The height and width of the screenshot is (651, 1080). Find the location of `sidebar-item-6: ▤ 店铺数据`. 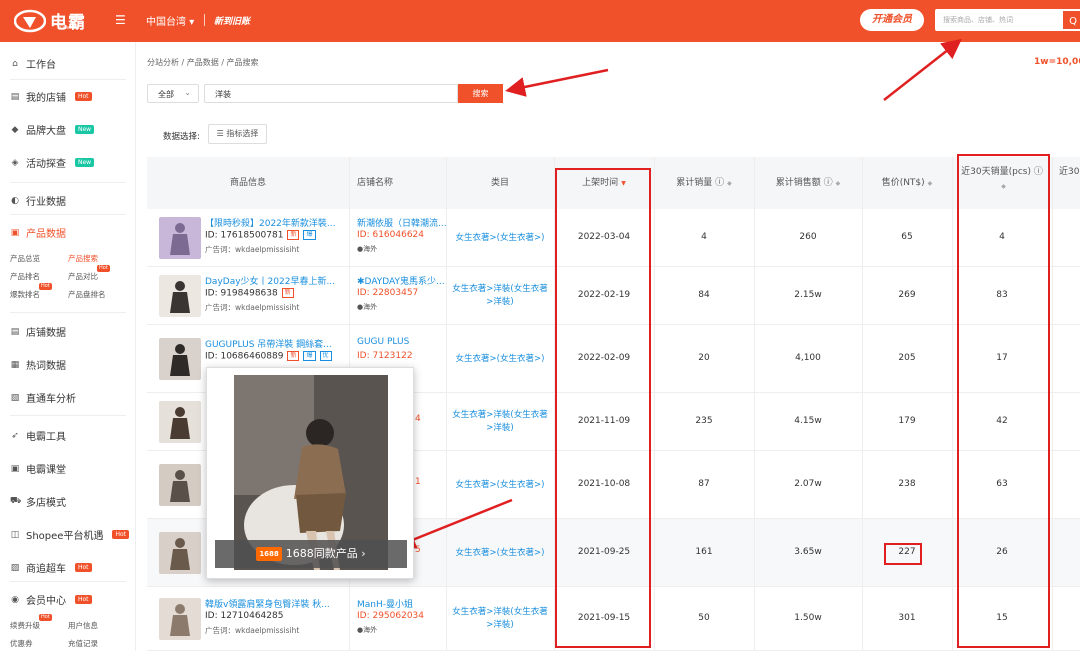

sidebar-item-6: ▤ 店铺数据 is located at coordinates (38, 332).